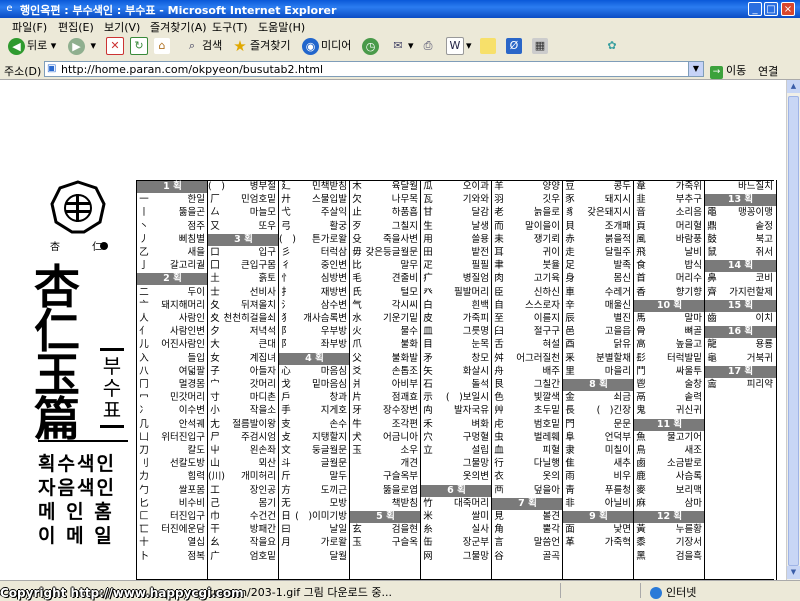 The width and height of the screenshot is (800, 601). I want to click on radical-entry: 止 하품흠, so click(385, 213).